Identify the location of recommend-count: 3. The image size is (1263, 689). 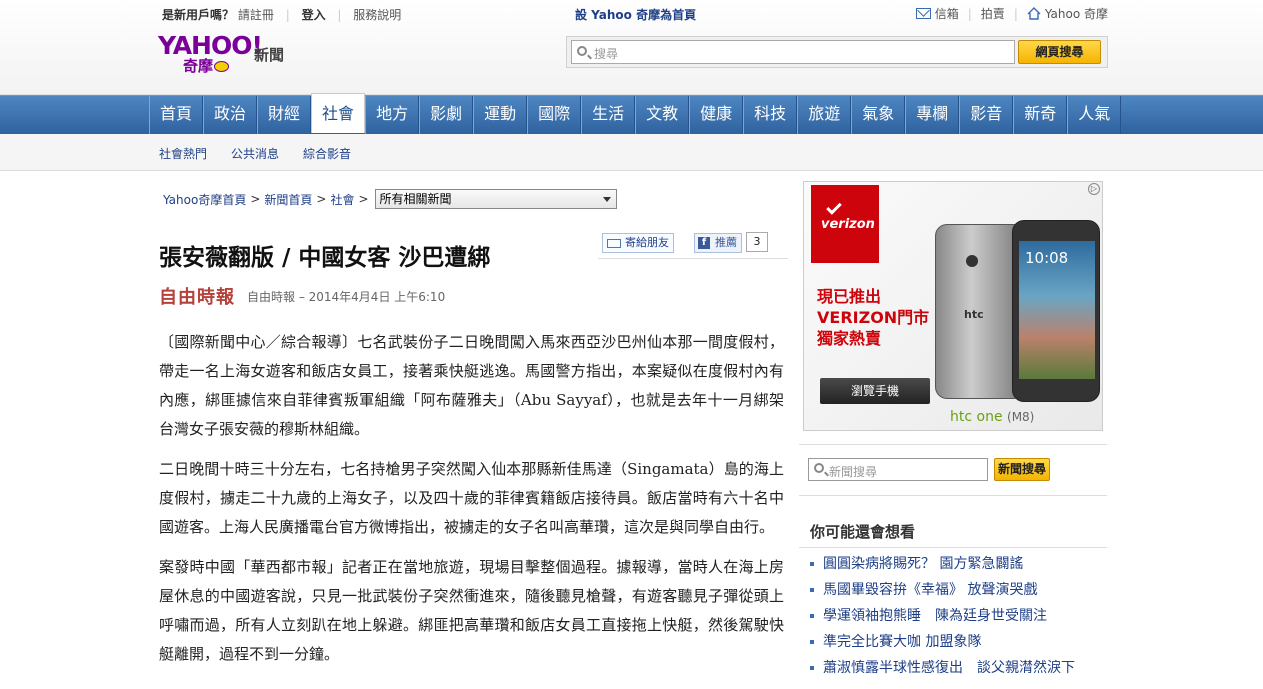
(757, 242).